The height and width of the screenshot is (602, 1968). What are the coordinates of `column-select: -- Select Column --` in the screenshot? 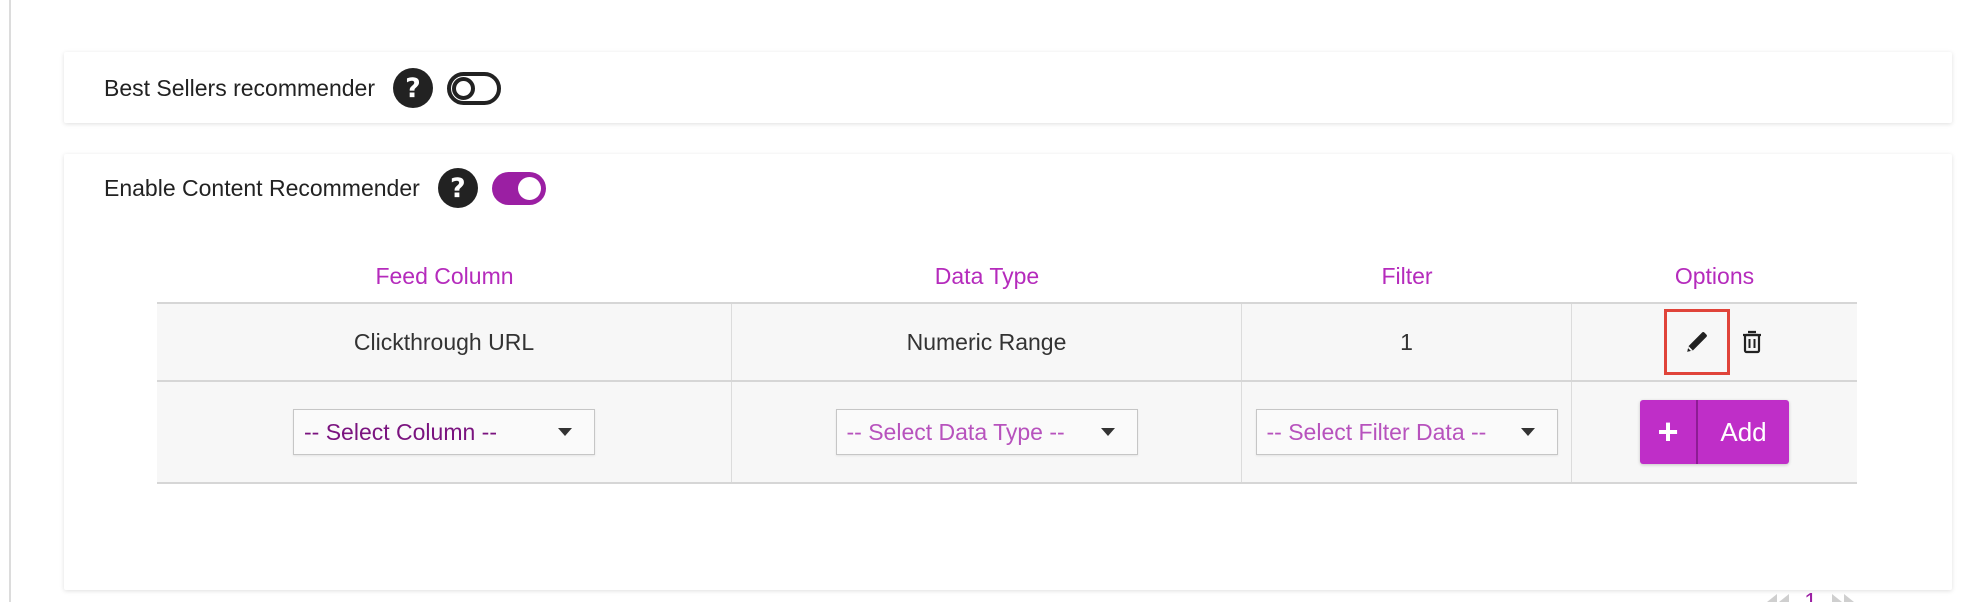 It's located at (444, 432).